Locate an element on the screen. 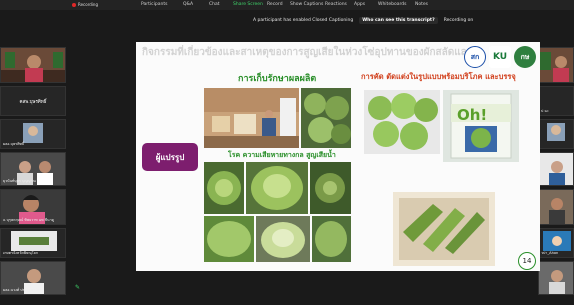 The image size is (574, 305). qa-button: Q&A is located at coordinates (188, 4).